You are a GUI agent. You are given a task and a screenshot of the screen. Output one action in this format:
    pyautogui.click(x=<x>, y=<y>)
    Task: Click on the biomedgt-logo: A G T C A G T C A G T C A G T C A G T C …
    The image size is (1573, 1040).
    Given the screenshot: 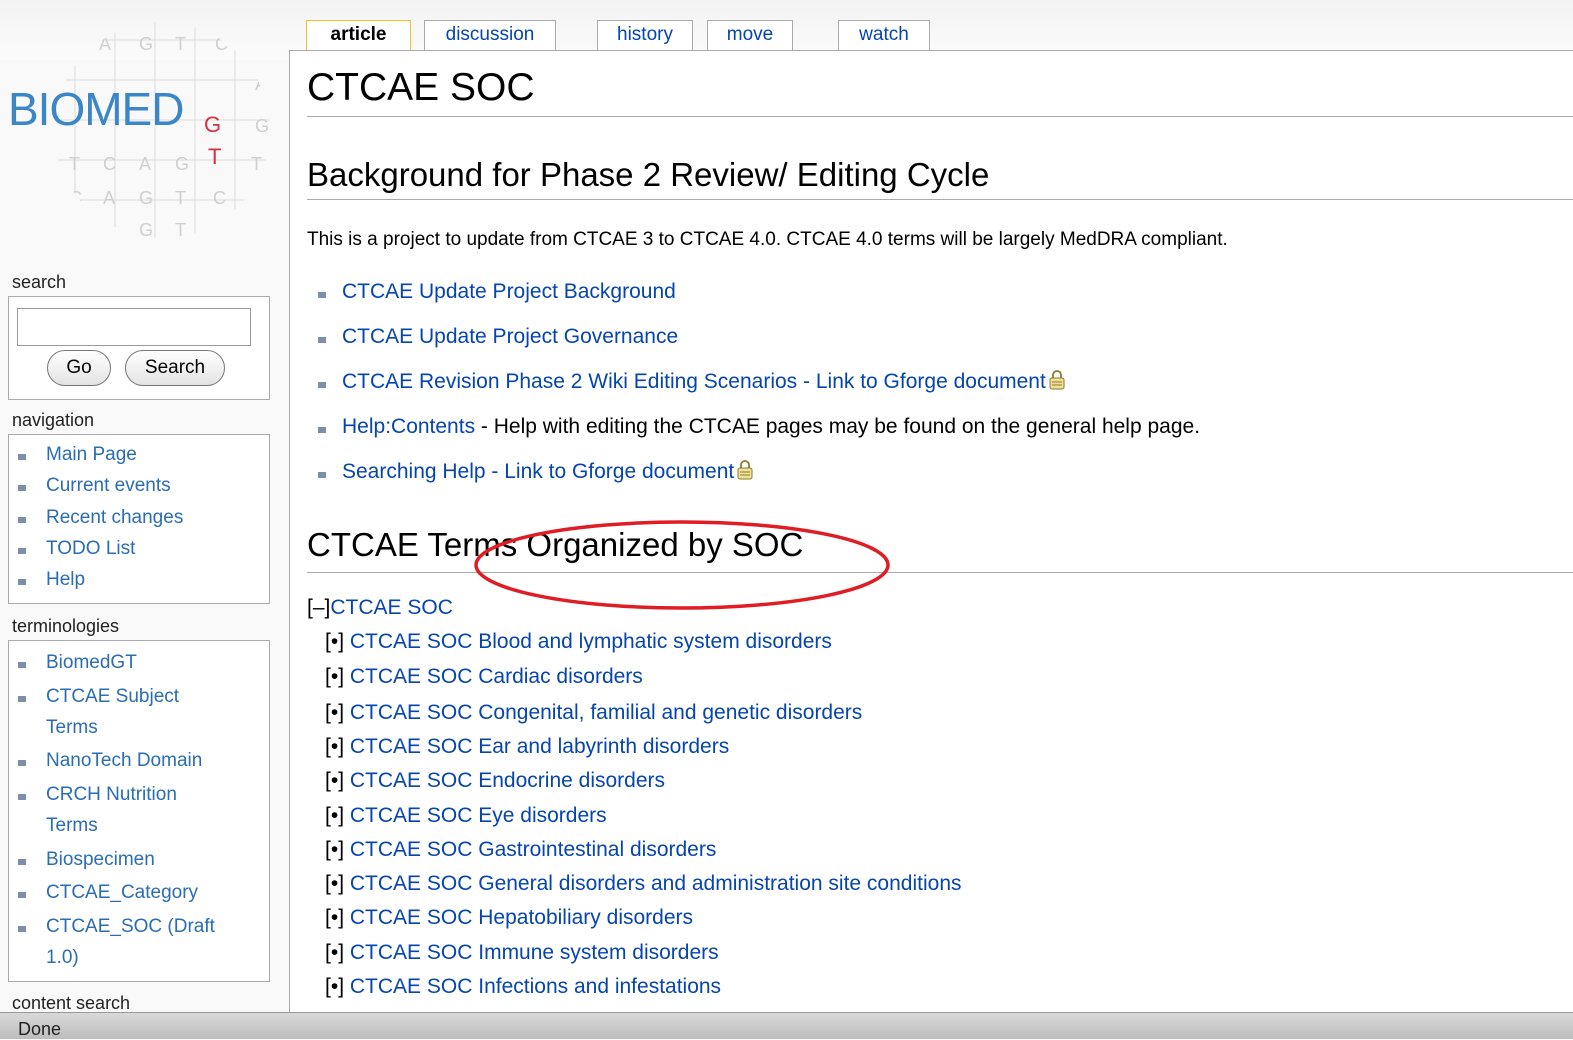 What is the action you would take?
    pyautogui.click(x=135, y=124)
    